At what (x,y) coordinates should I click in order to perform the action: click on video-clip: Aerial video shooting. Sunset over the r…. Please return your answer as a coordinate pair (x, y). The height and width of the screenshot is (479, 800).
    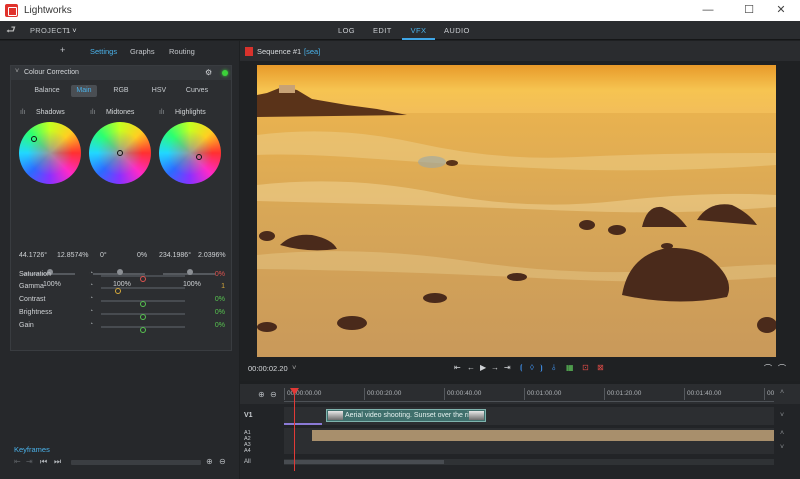
    Looking at the image, I should click on (406, 415).